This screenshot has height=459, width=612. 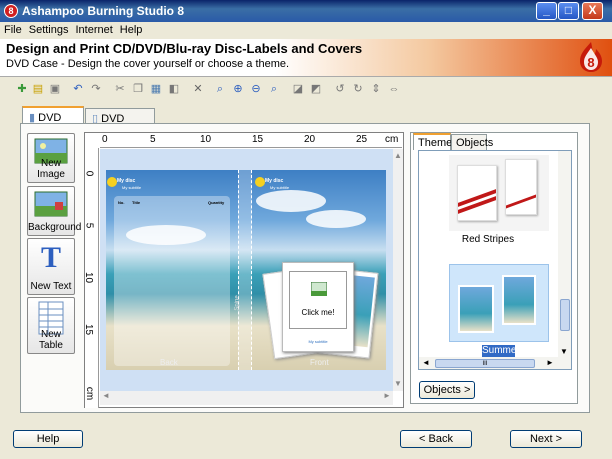 I want to click on help-button: Help, so click(x=48, y=439).